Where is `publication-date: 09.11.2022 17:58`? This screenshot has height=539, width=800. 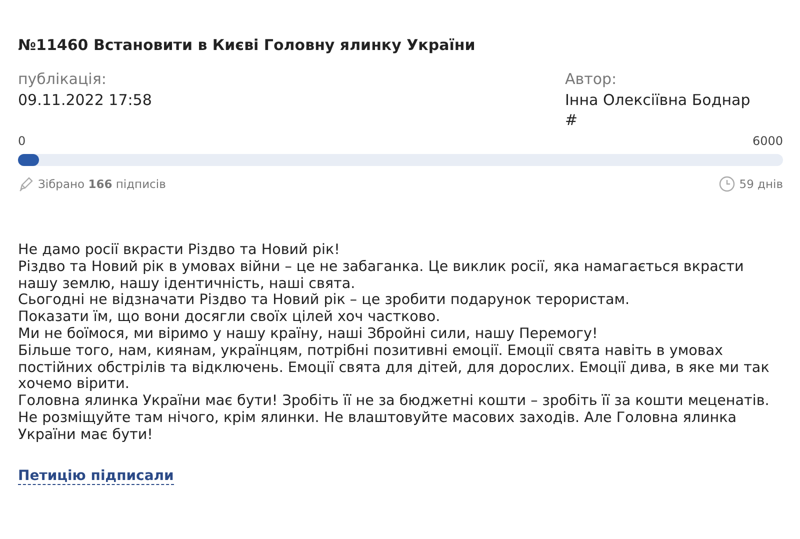
publication-date: 09.11.2022 17:58 is located at coordinates (85, 100).